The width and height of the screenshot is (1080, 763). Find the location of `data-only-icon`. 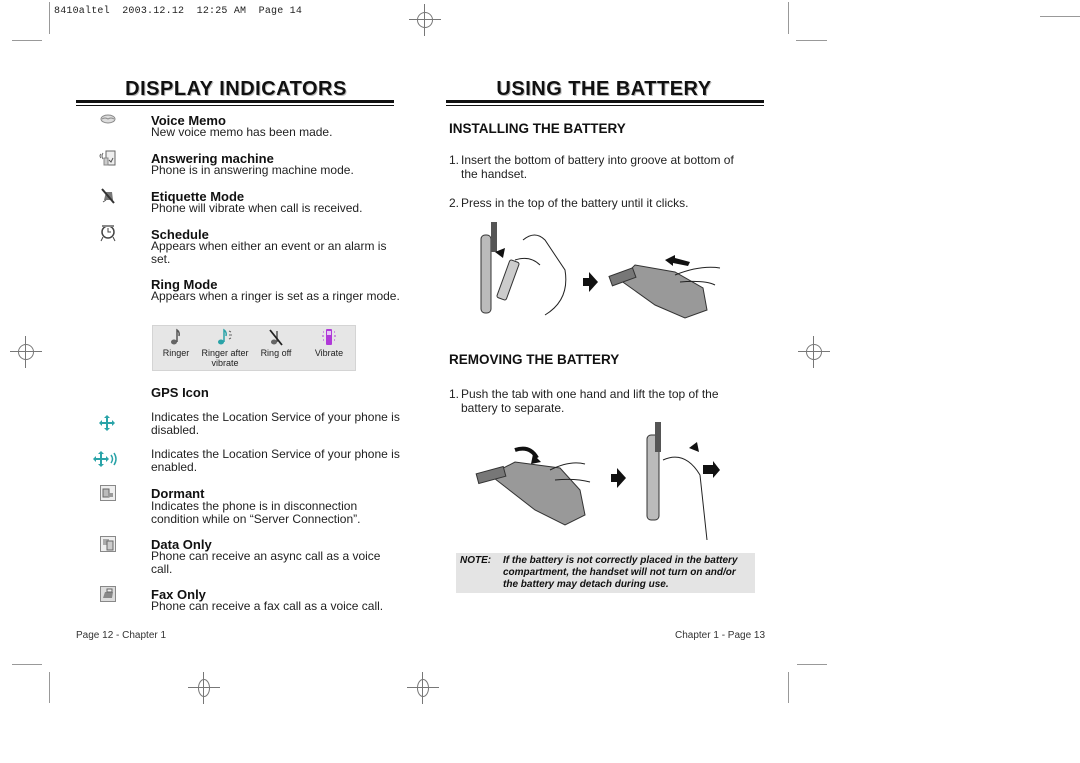

data-only-icon is located at coordinates (108, 544).